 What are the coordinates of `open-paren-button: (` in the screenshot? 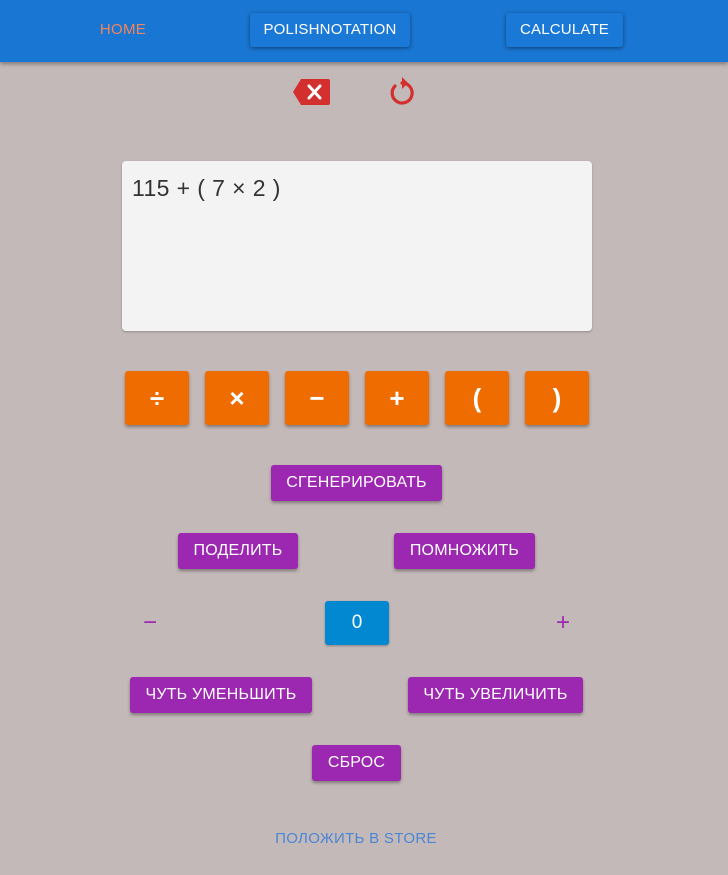 It's located at (477, 398).